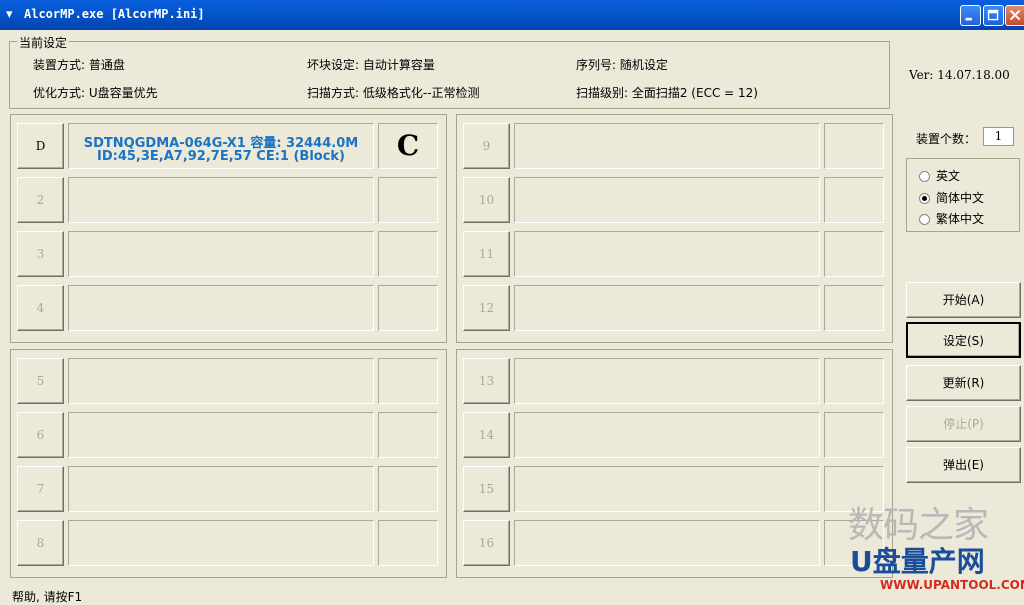 Image resolution: width=1024 pixels, height=605 pixels. I want to click on slot-button: 14, so click(486, 435).